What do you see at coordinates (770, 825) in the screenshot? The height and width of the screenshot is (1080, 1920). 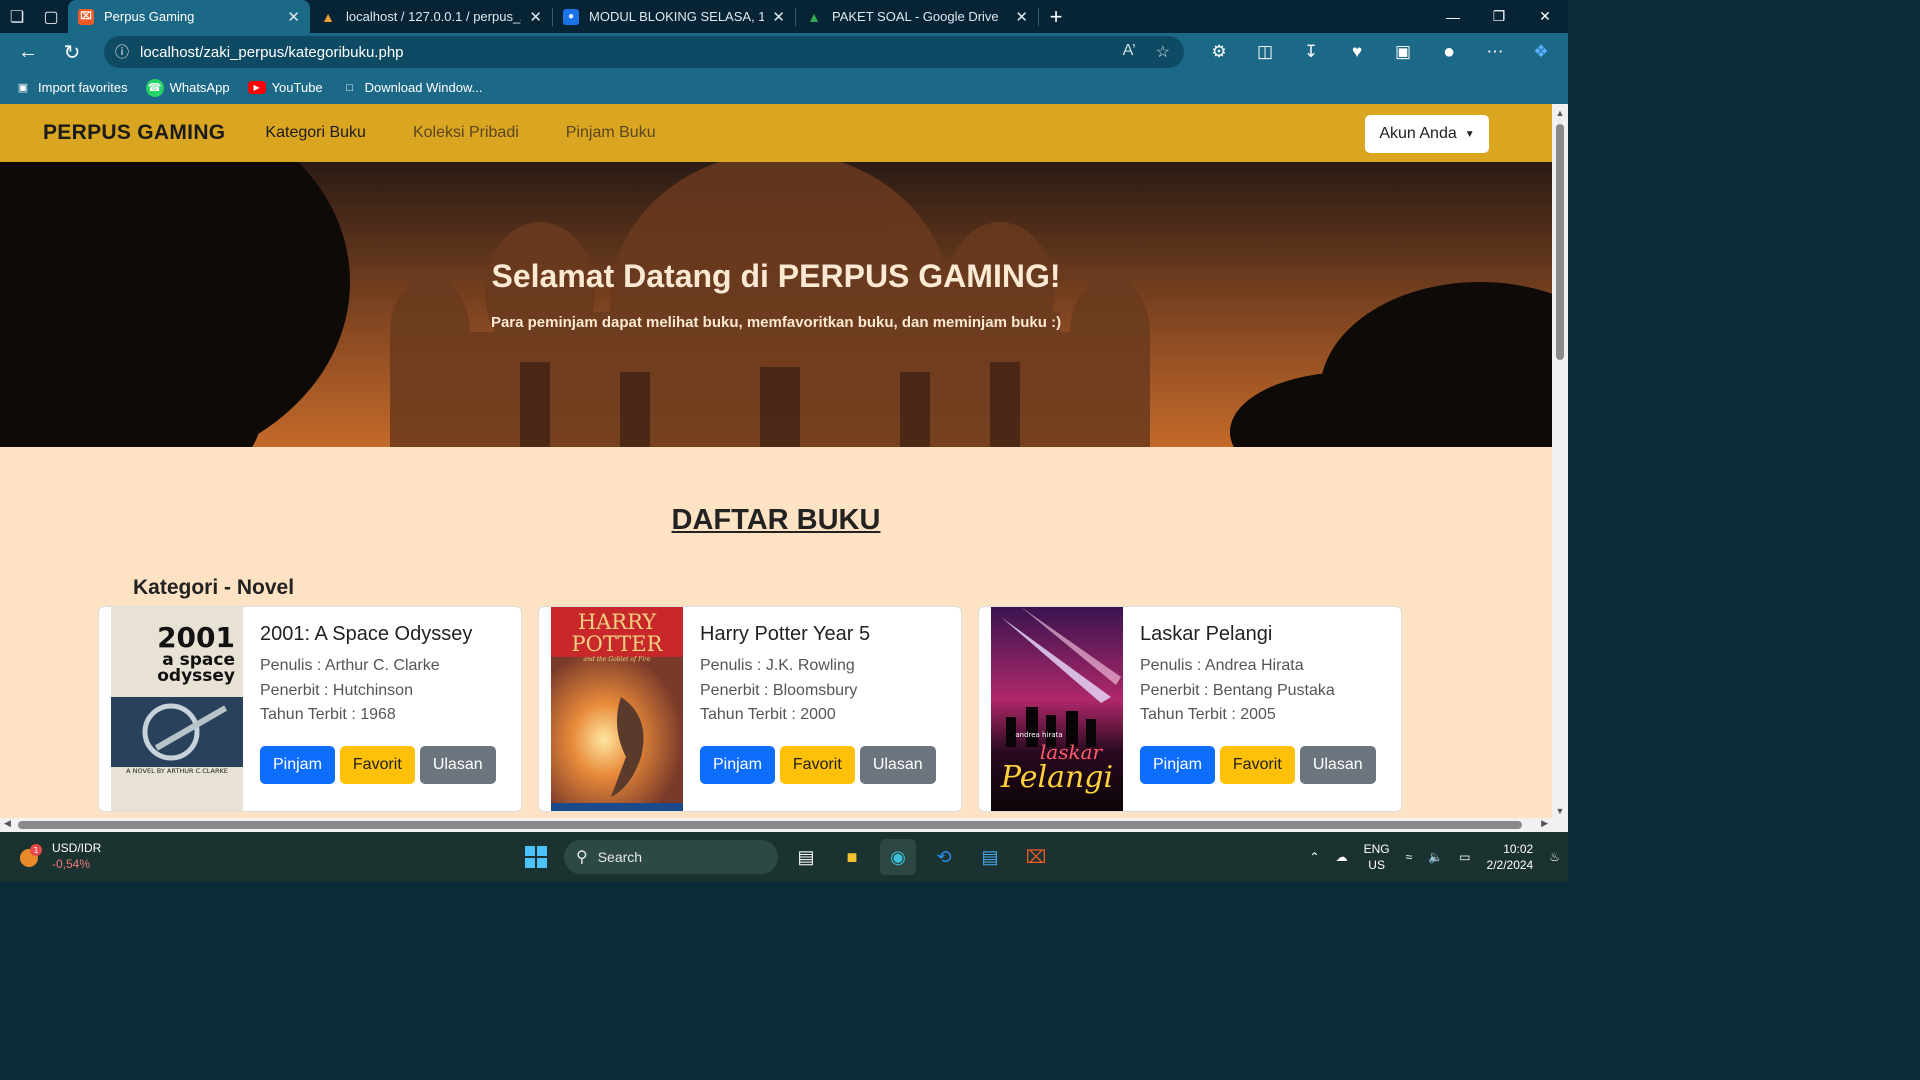 I see `horizontal-scroll-thumb` at bounding box center [770, 825].